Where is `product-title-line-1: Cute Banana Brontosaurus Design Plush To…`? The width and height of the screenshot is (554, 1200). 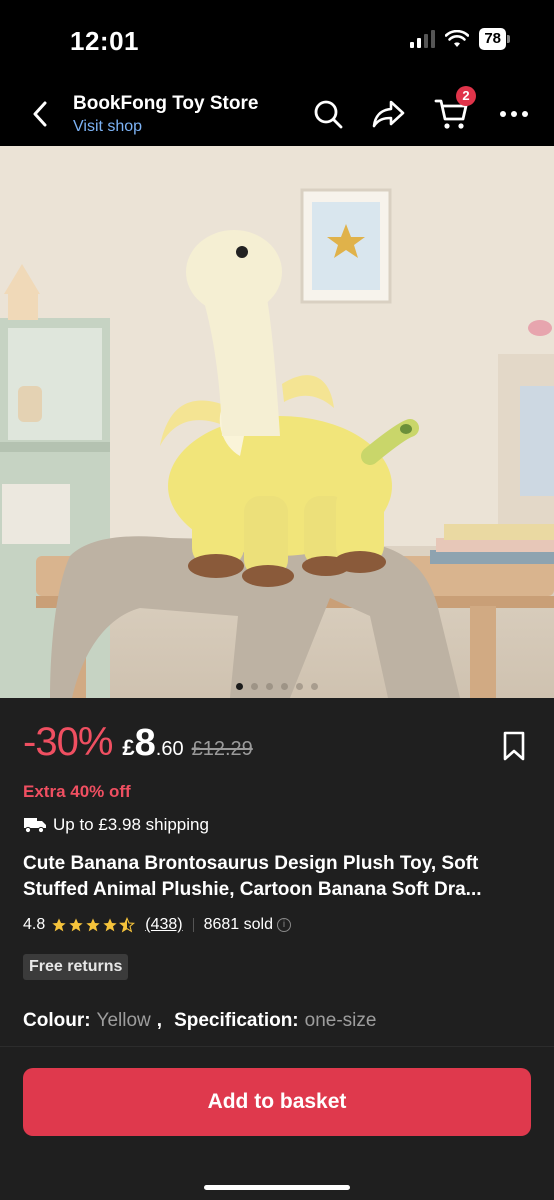 product-title-line-1: Cute Banana Brontosaurus Design Plush To… is located at coordinates (251, 863).